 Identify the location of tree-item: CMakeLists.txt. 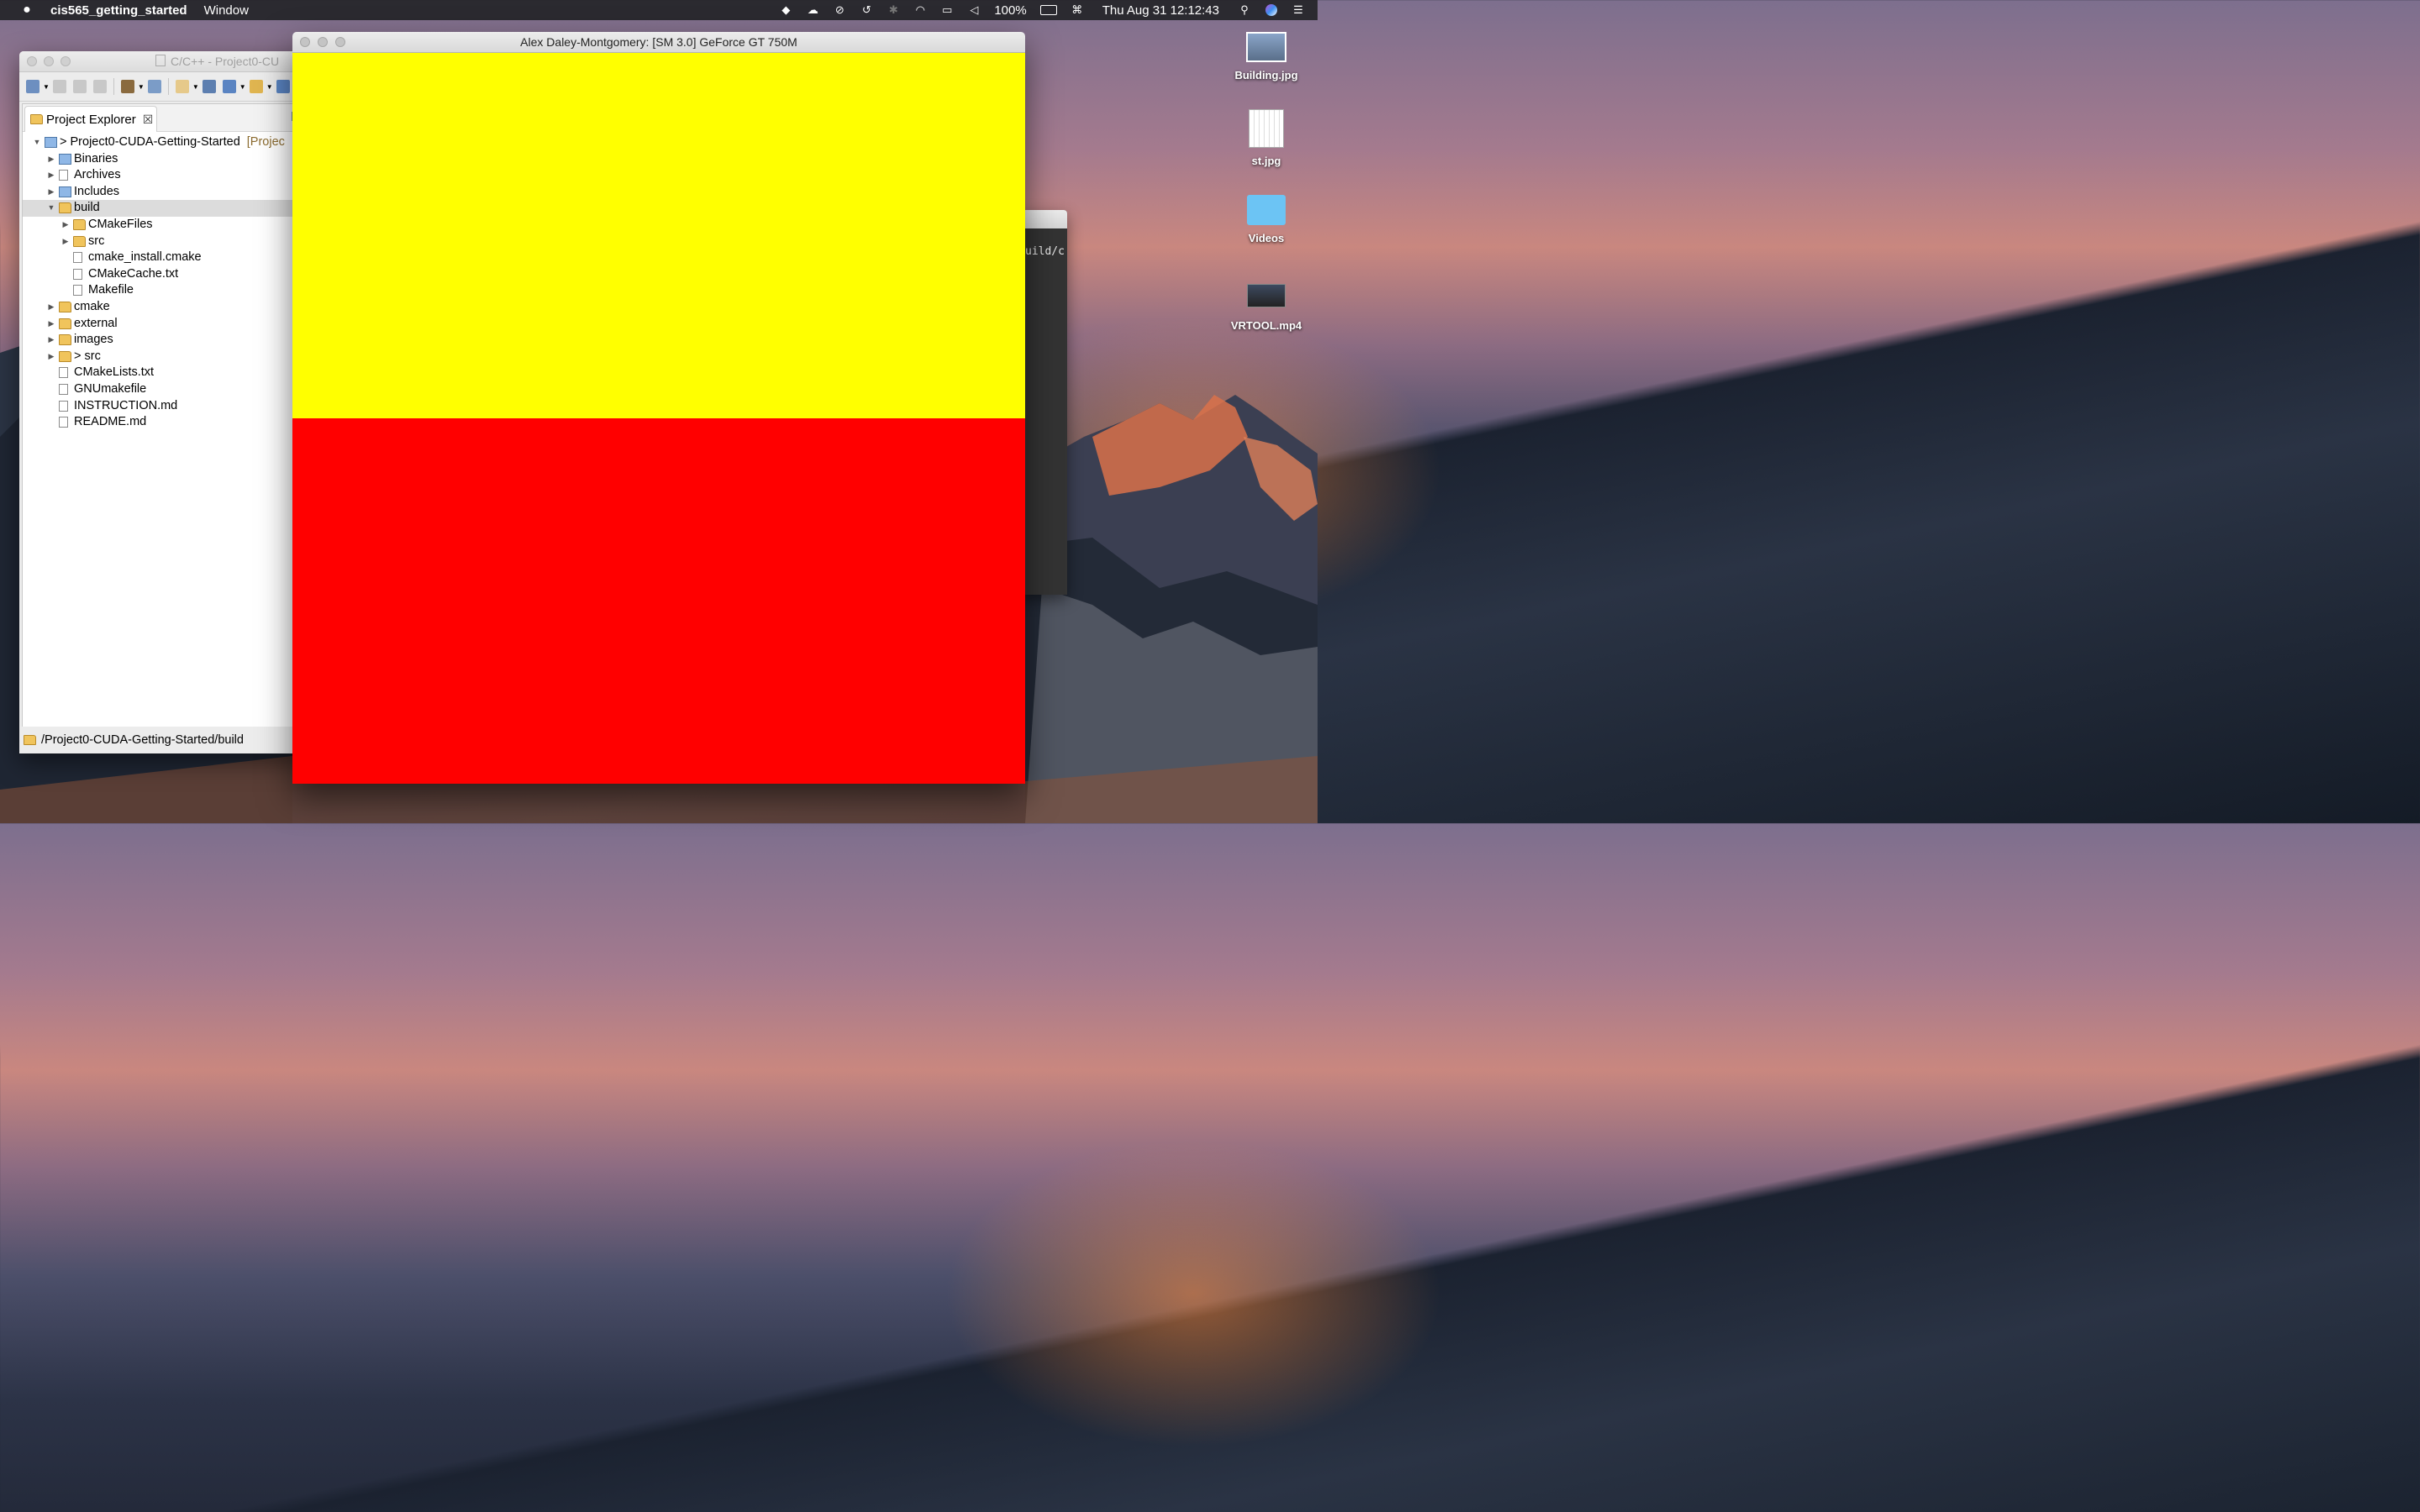
(164, 373).